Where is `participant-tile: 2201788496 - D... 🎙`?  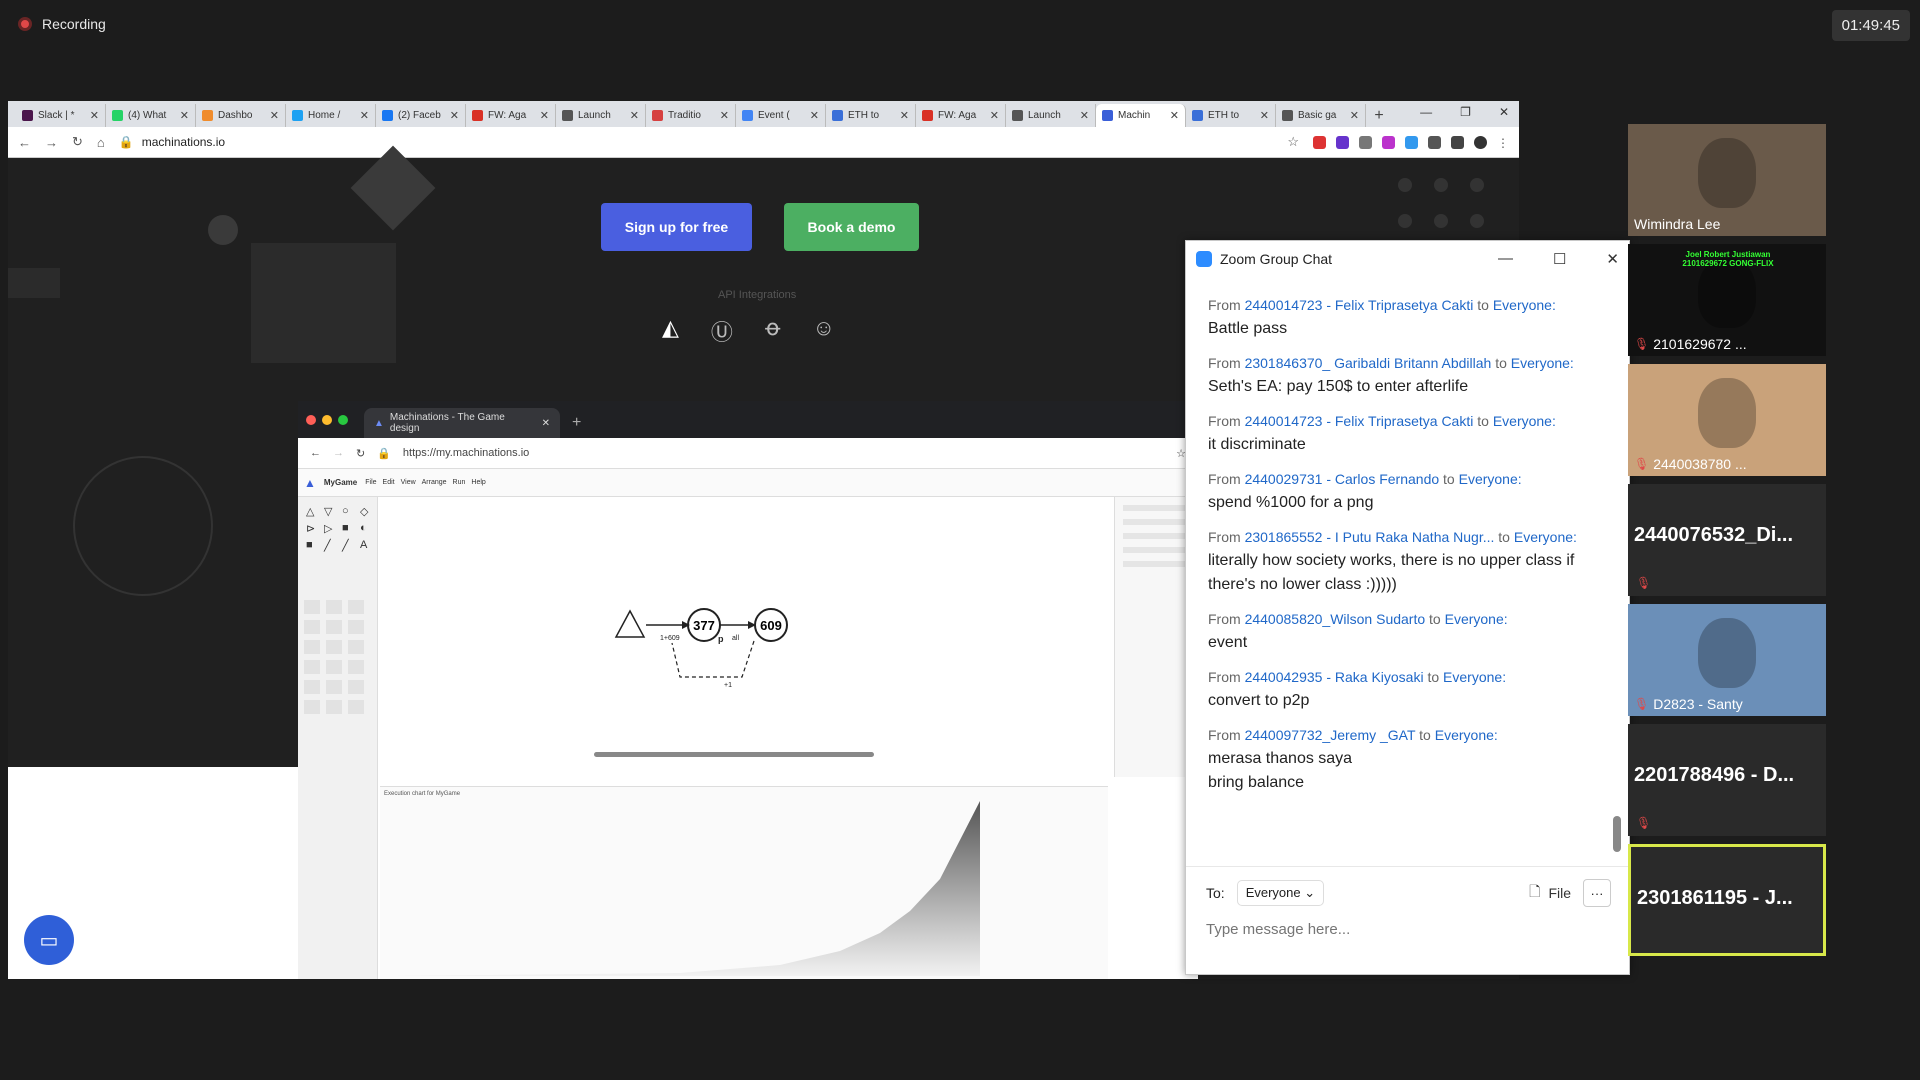 participant-tile: 2201788496 - D... 🎙 is located at coordinates (1727, 780).